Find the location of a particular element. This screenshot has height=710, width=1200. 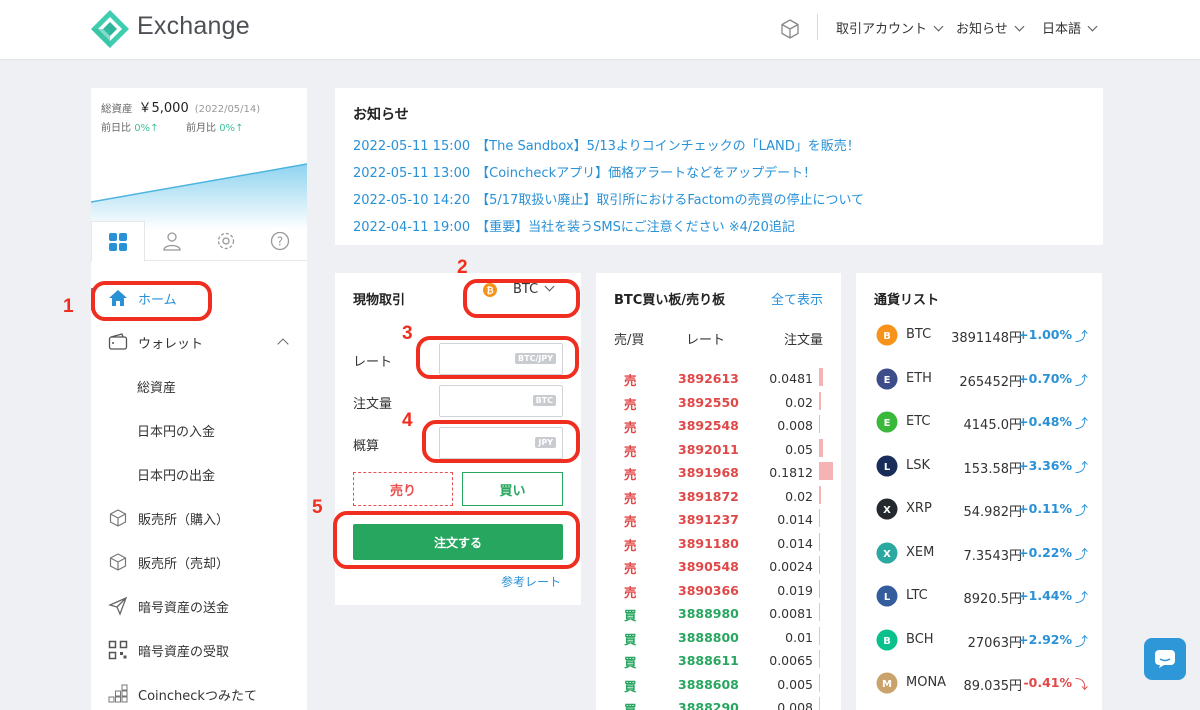

tab-settings is located at coordinates (226, 241).